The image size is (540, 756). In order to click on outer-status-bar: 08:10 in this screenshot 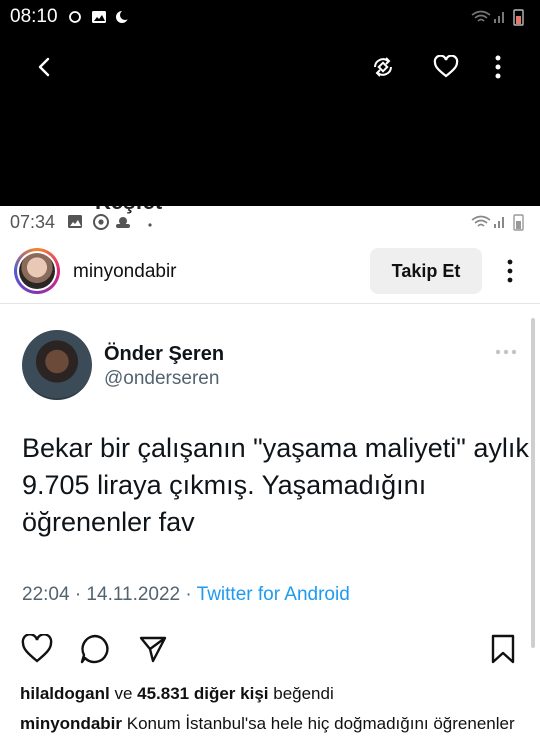, I will do `click(270, 17)`.